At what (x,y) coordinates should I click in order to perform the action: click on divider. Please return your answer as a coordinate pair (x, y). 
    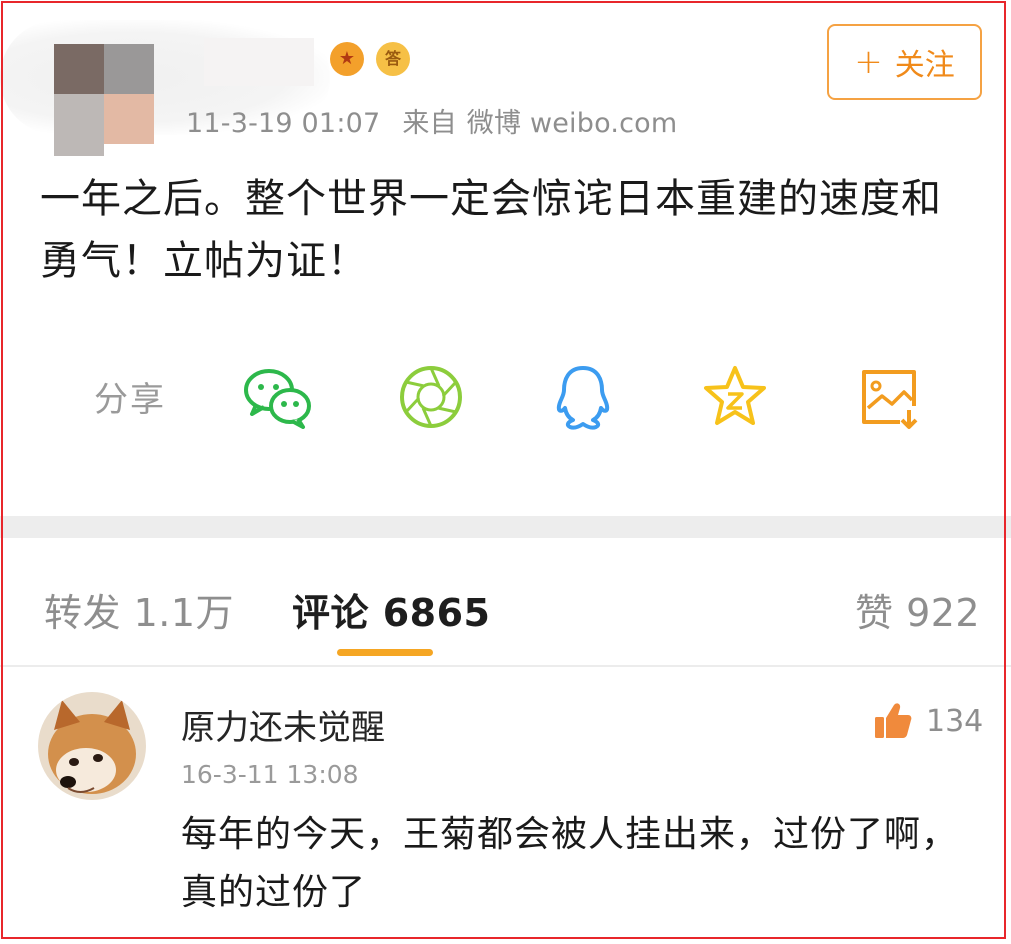
    Looking at the image, I should click on (505, 666).